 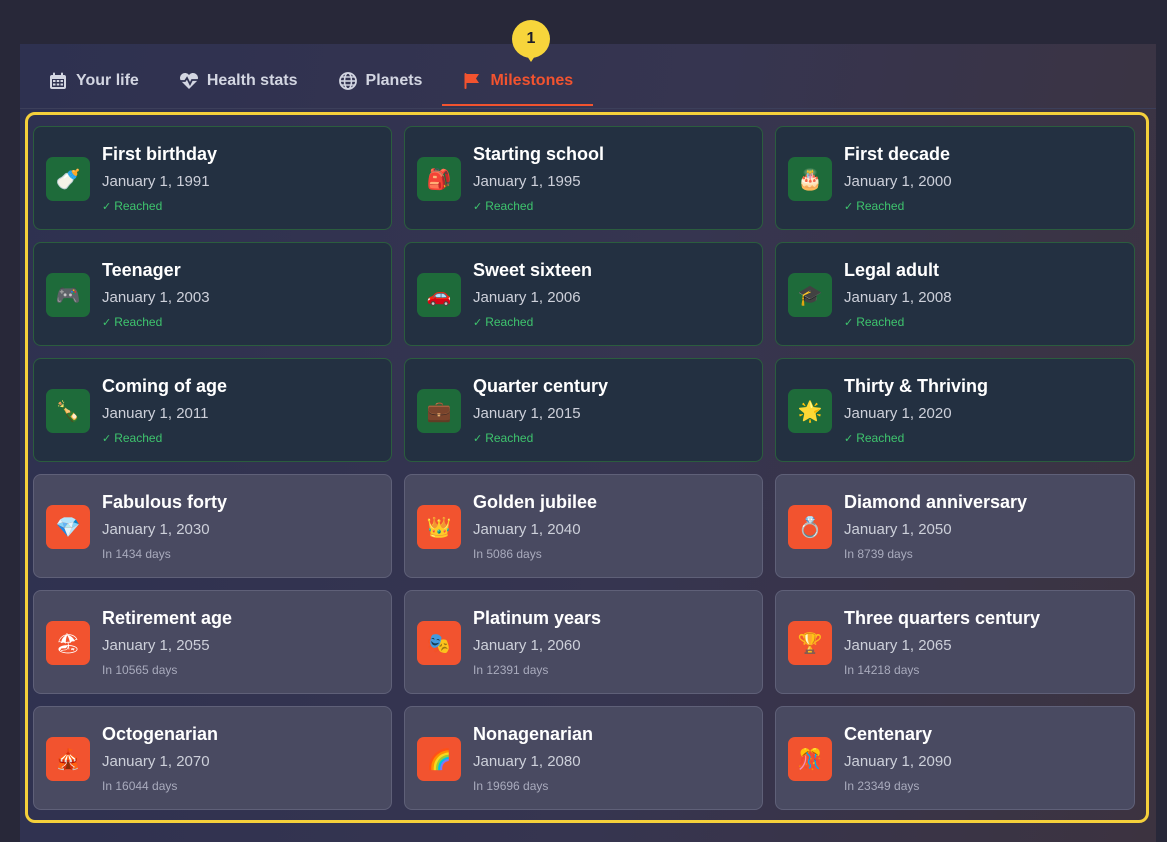 I want to click on tab-label: Your life, so click(x=107, y=80).